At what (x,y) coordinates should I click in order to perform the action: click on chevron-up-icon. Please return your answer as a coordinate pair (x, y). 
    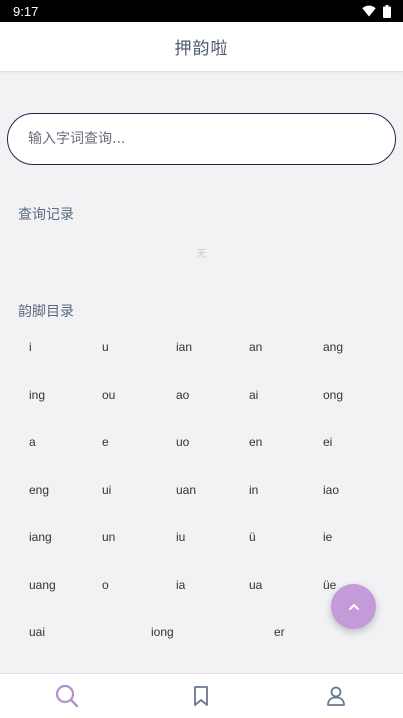
    Looking at the image, I should click on (353, 606).